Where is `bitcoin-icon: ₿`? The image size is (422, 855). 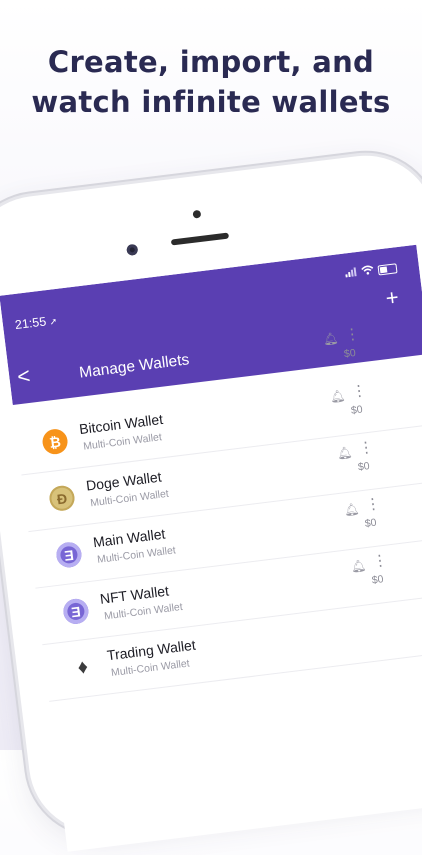 bitcoin-icon: ₿ is located at coordinates (55, 441).